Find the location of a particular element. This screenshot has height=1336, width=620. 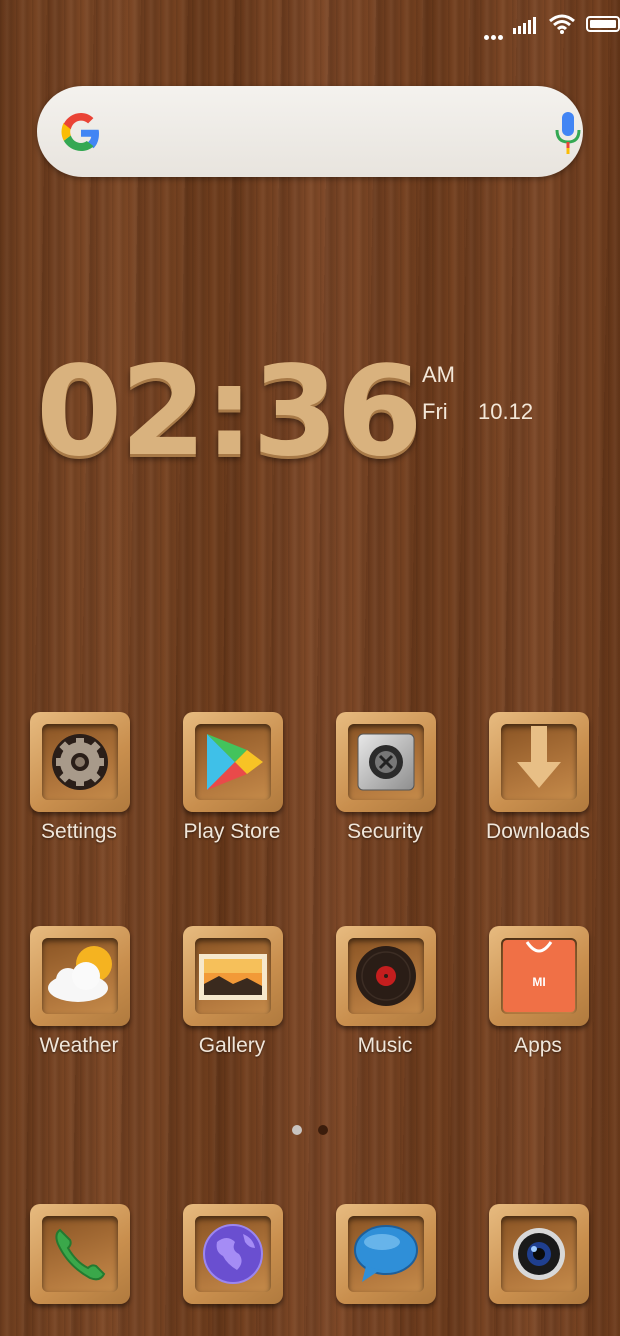

google-search-bar is located at coordinates (310, 131).